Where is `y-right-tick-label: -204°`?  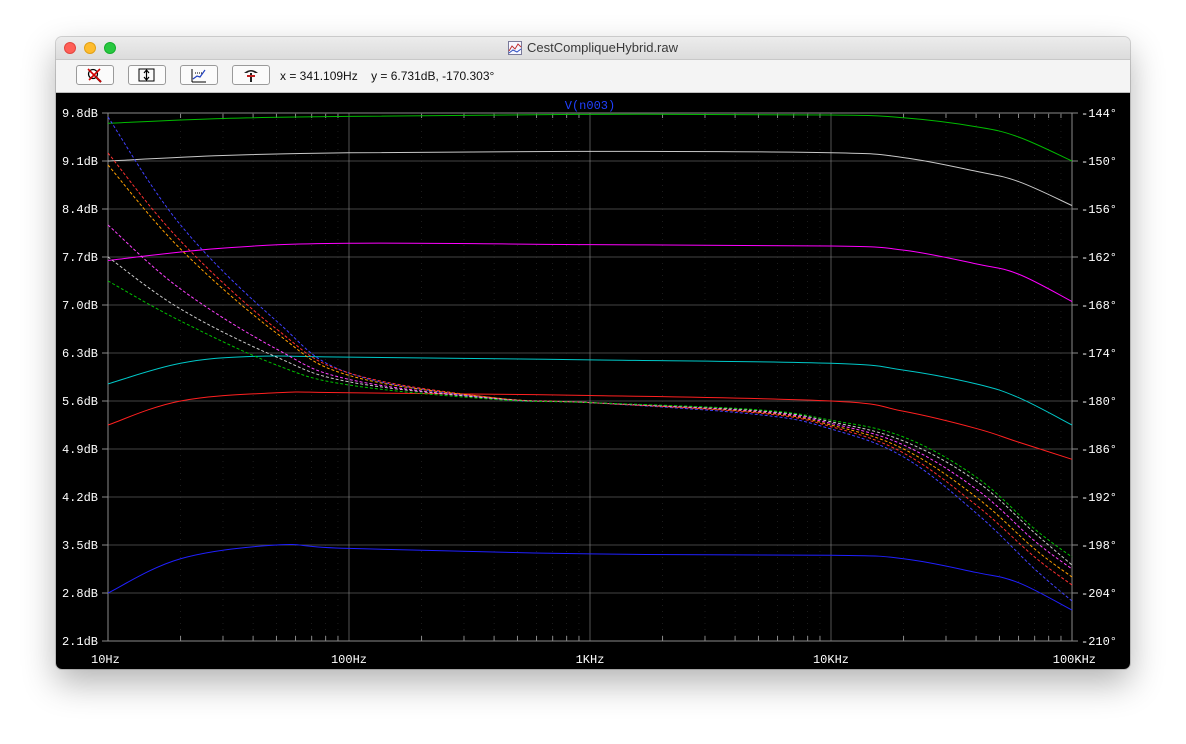
y-right-tick-label: -204° is located at coordinates (1099, 594).